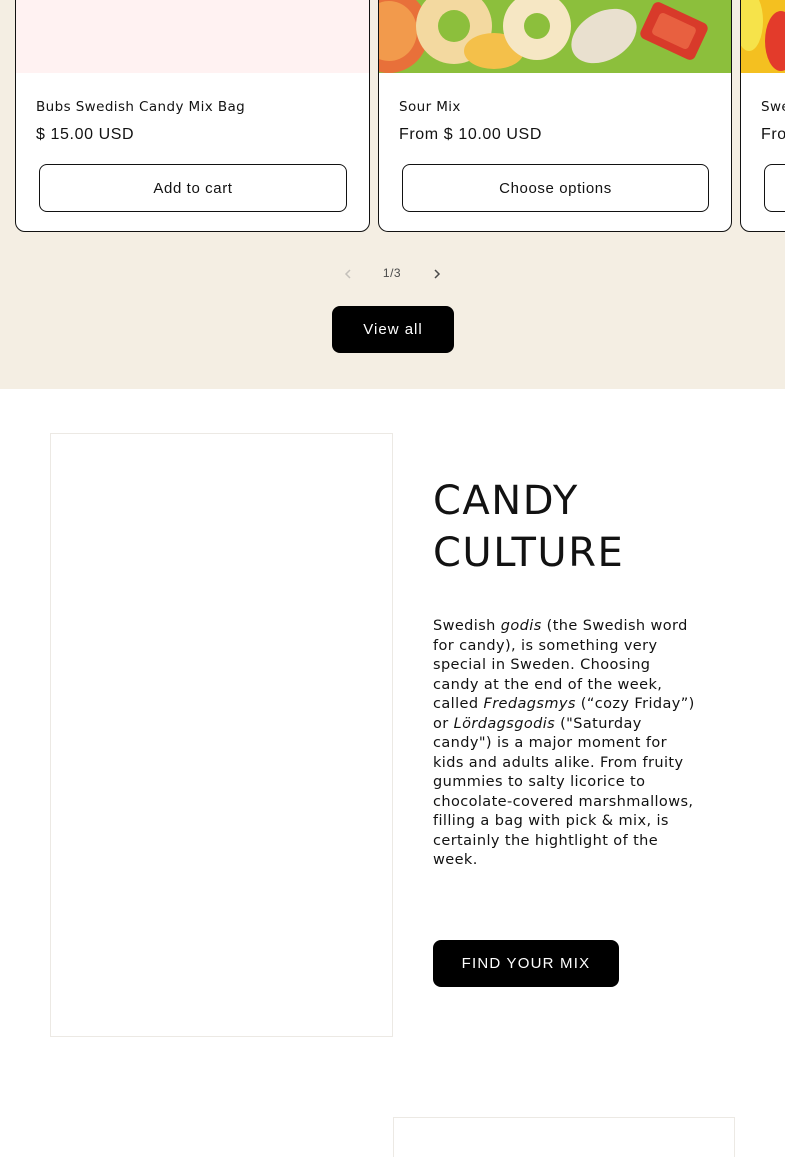  I want to click on product-card: Sour Mix From $ 10.00 USD Choose options, so click(555, 116).